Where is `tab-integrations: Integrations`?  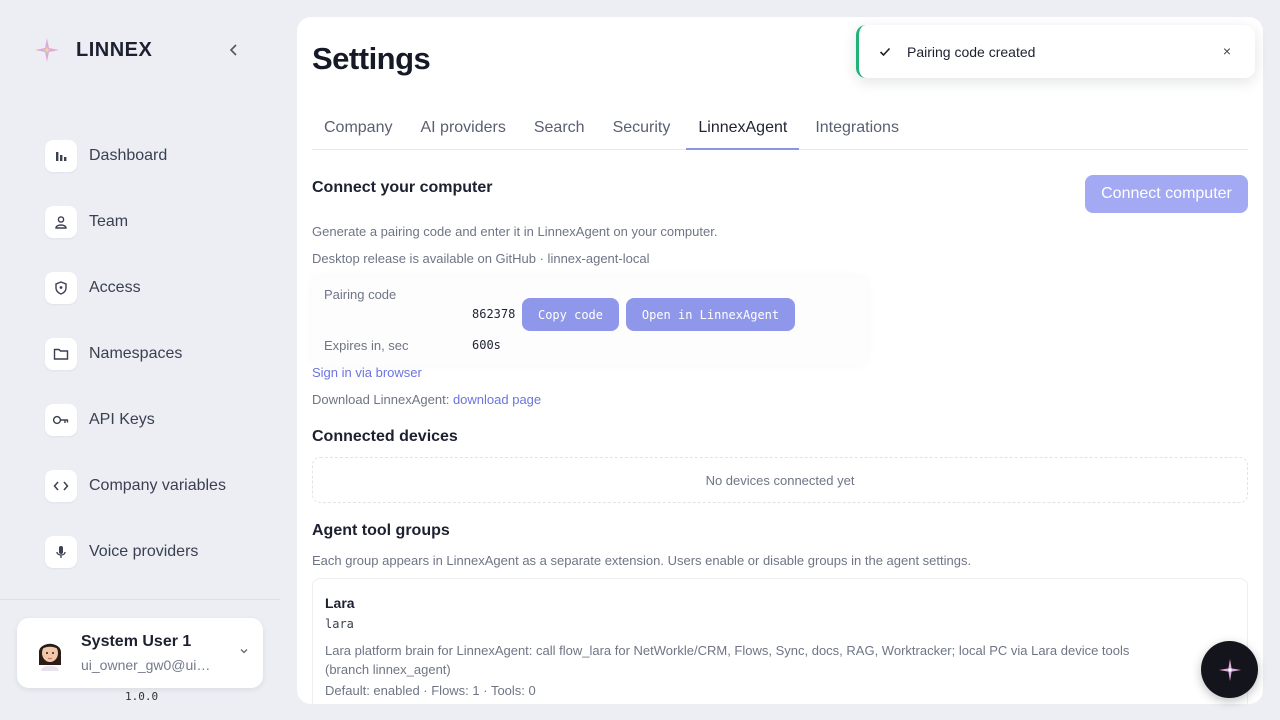
tab-integrations: Integrations is located at coordinates (857, 129).